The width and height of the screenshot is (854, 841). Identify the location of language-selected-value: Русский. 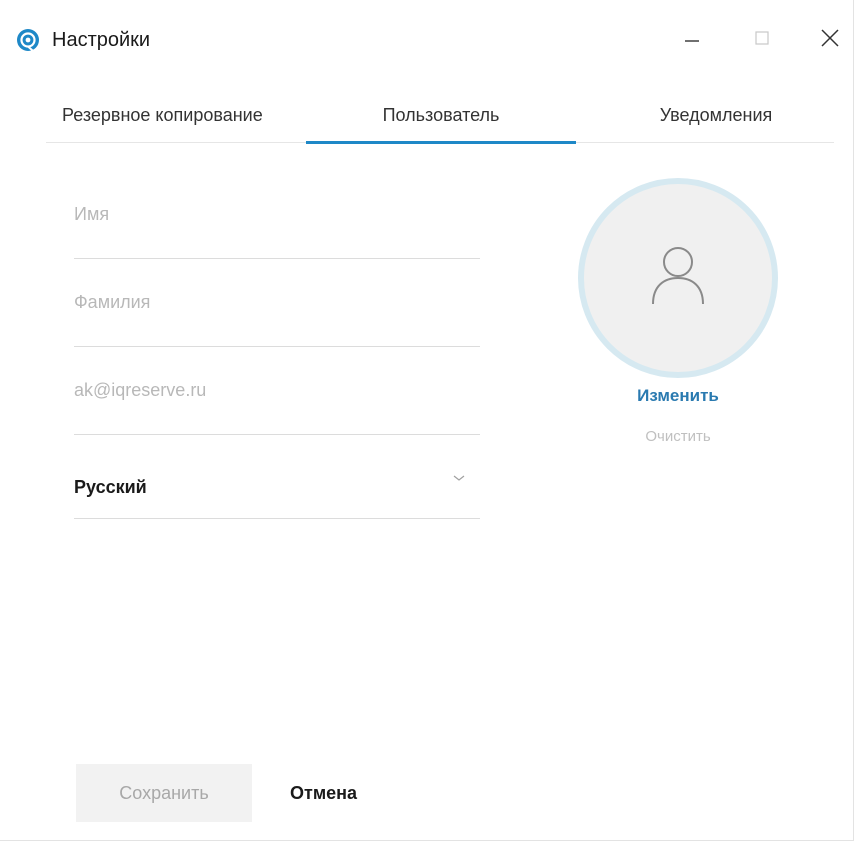
(110, 486).